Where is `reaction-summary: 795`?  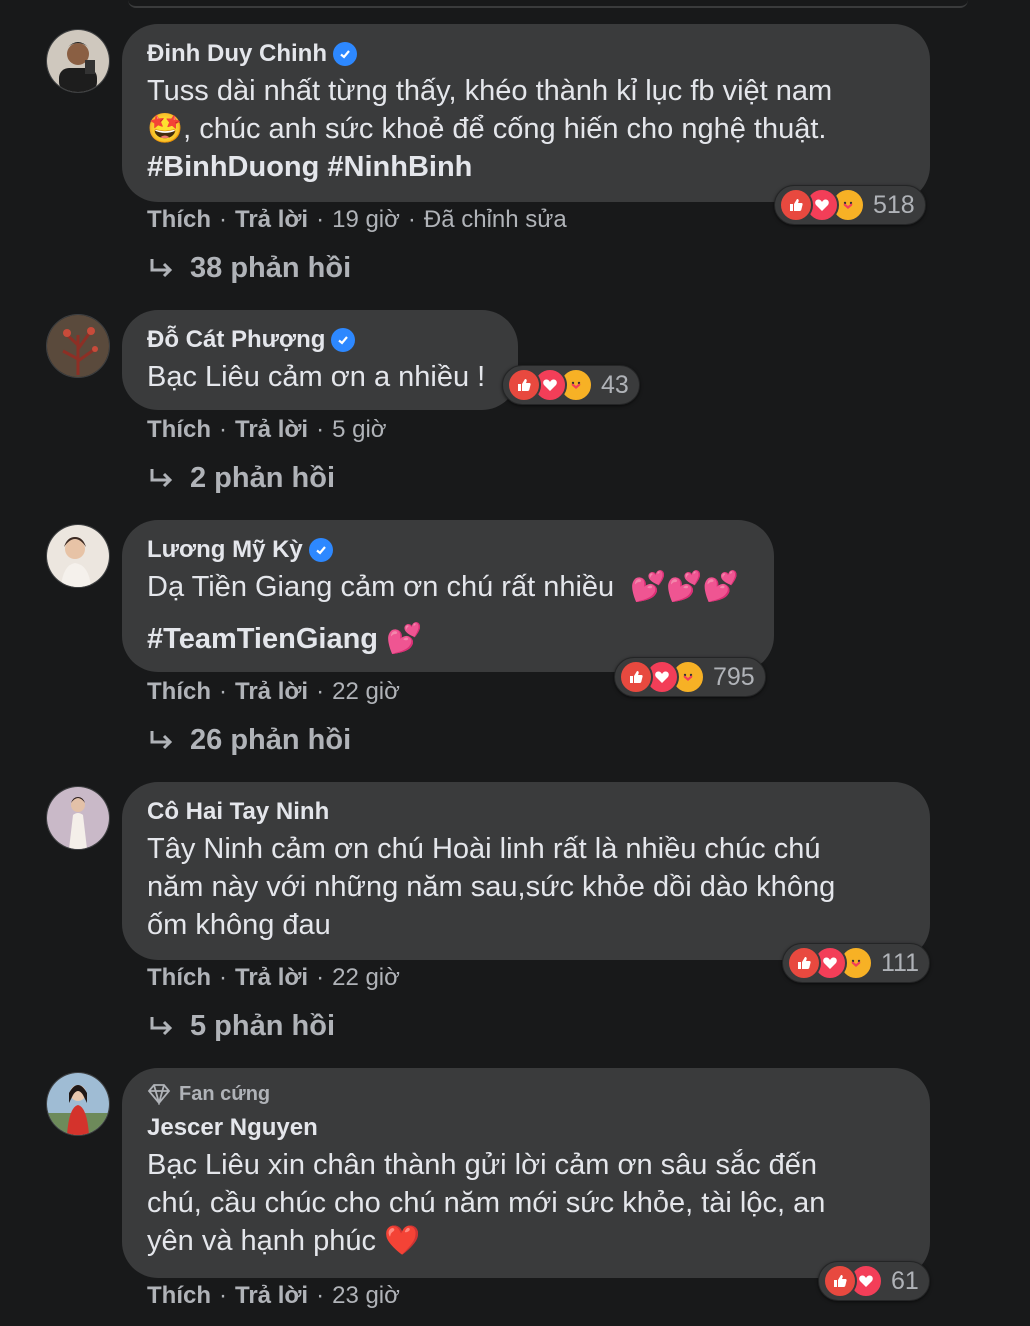
reaction-summary: 795 is located at coordinates (690, 677).